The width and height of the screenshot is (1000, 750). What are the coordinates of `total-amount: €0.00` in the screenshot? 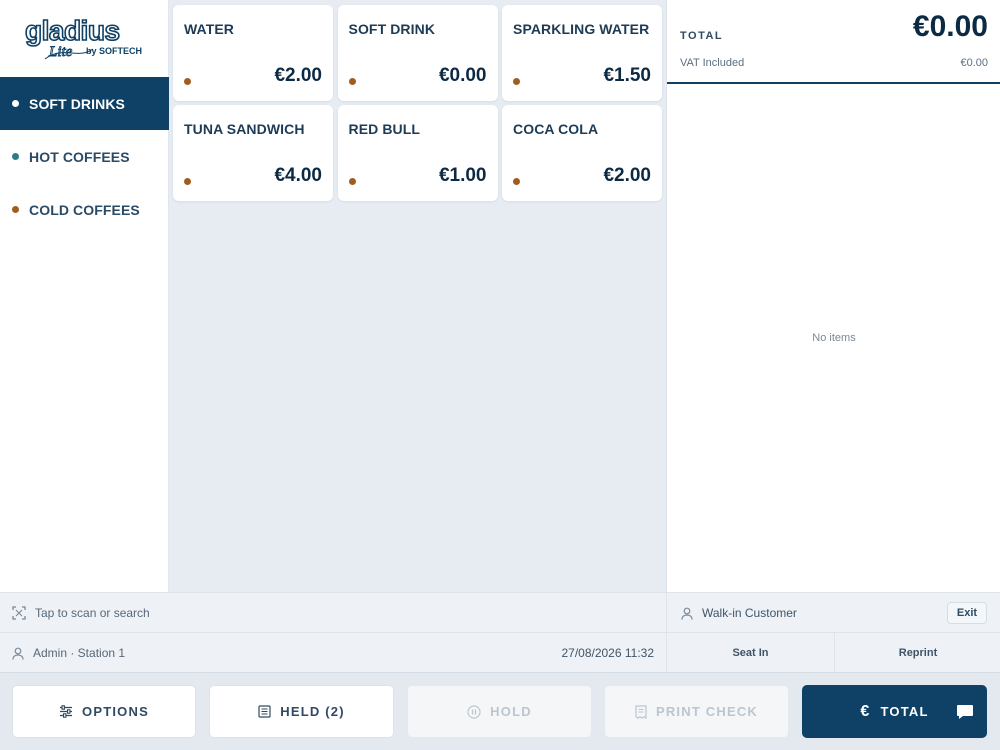 It's located at (950, 26).